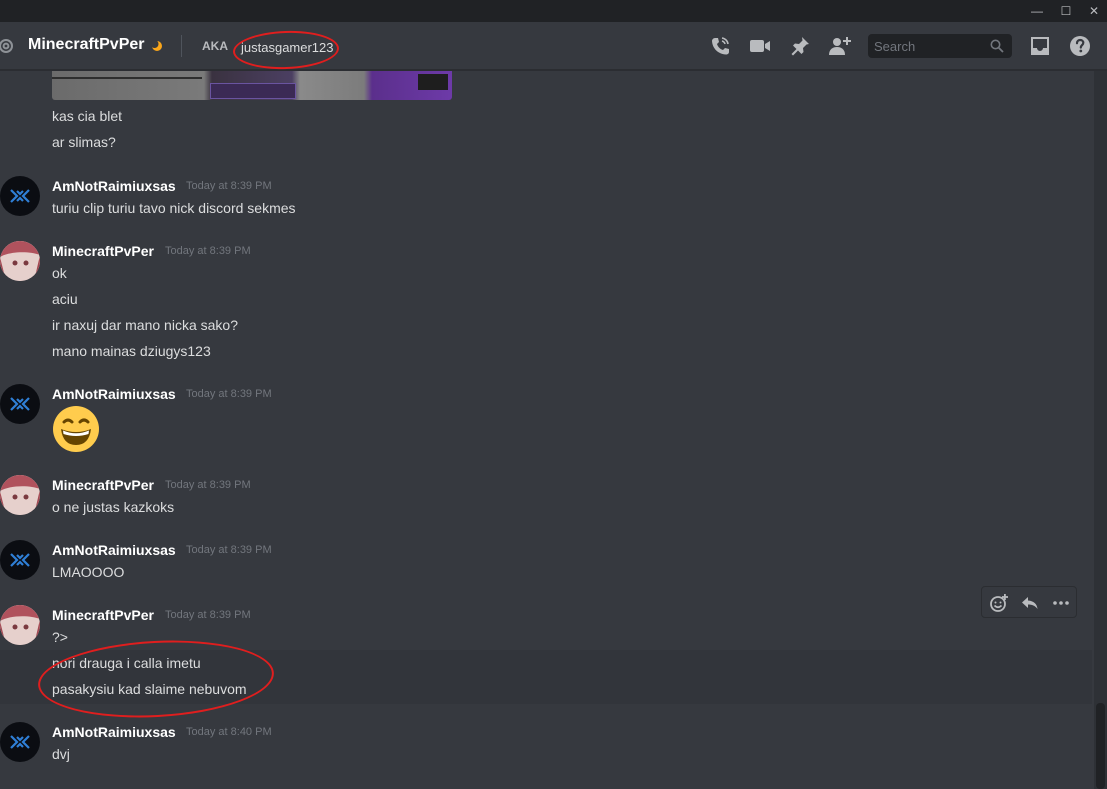 This screenshot has height=789, width=1107. What do you see at coordinates (87, 116) in the screenshot?
I see `message-text: kas cia blet` at bounding box center [87, 116].